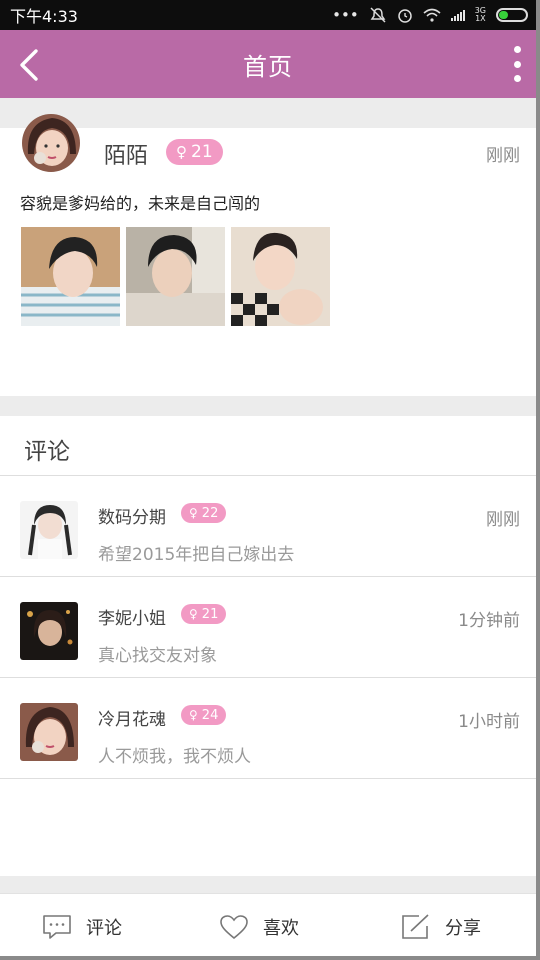 This screenshot has height=960, width=540. What do you see at coordinates (404, 16) in the screenshot?
I see `alarm-icon` at bounding box center [404, 16].